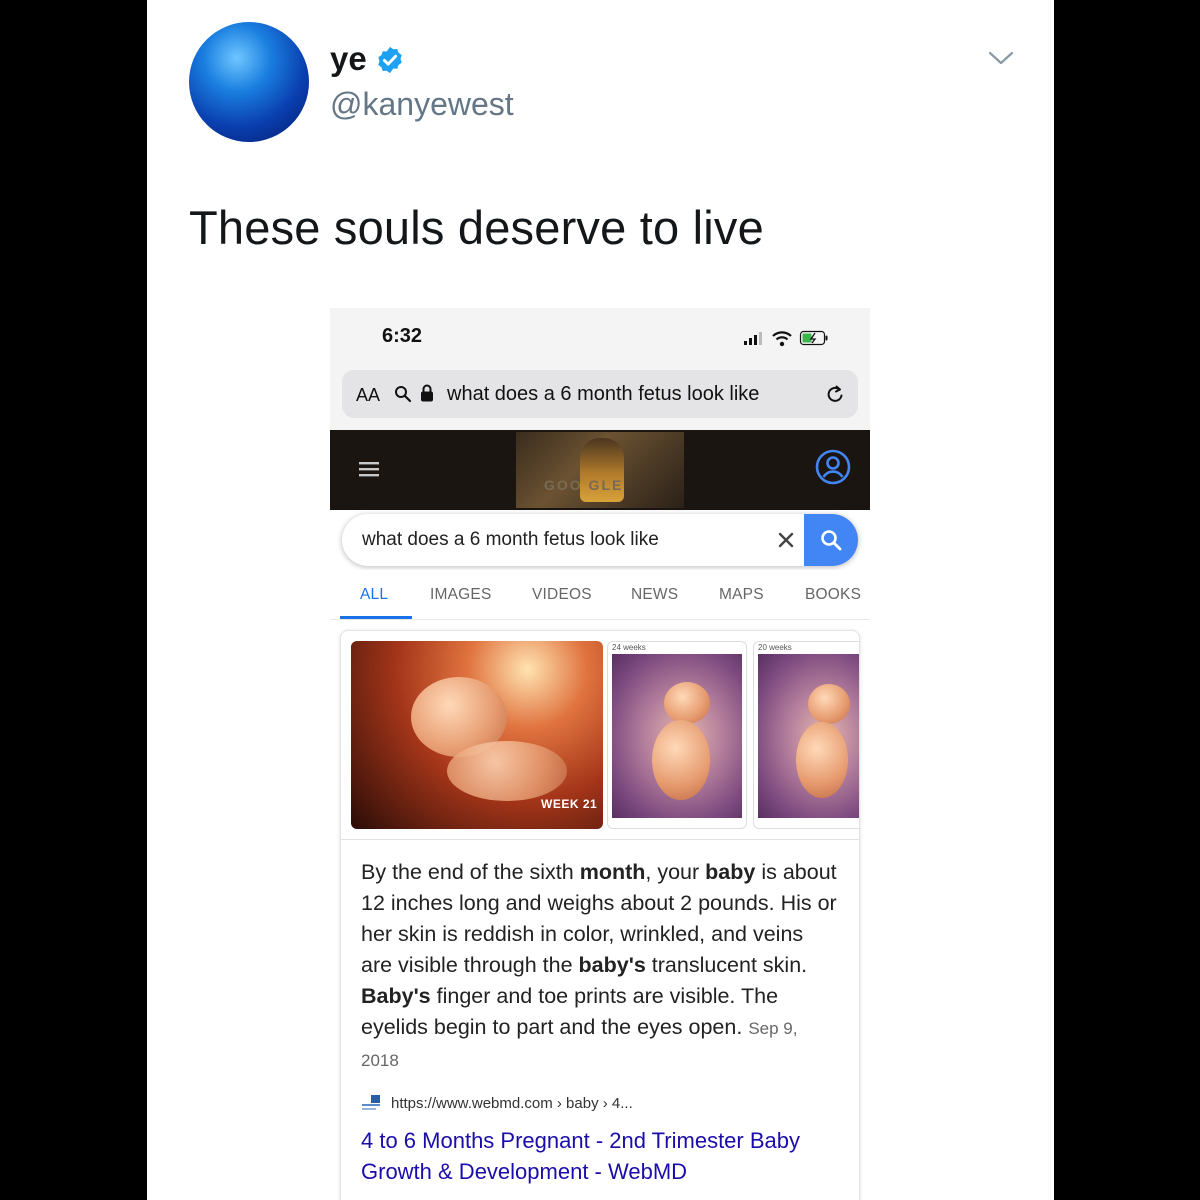 The image size is (1200, 1200). What do you see at coordinates (833, 595) in the screenshot?
I see `tab-books: BOOKS` at bounding box center [833, 595].